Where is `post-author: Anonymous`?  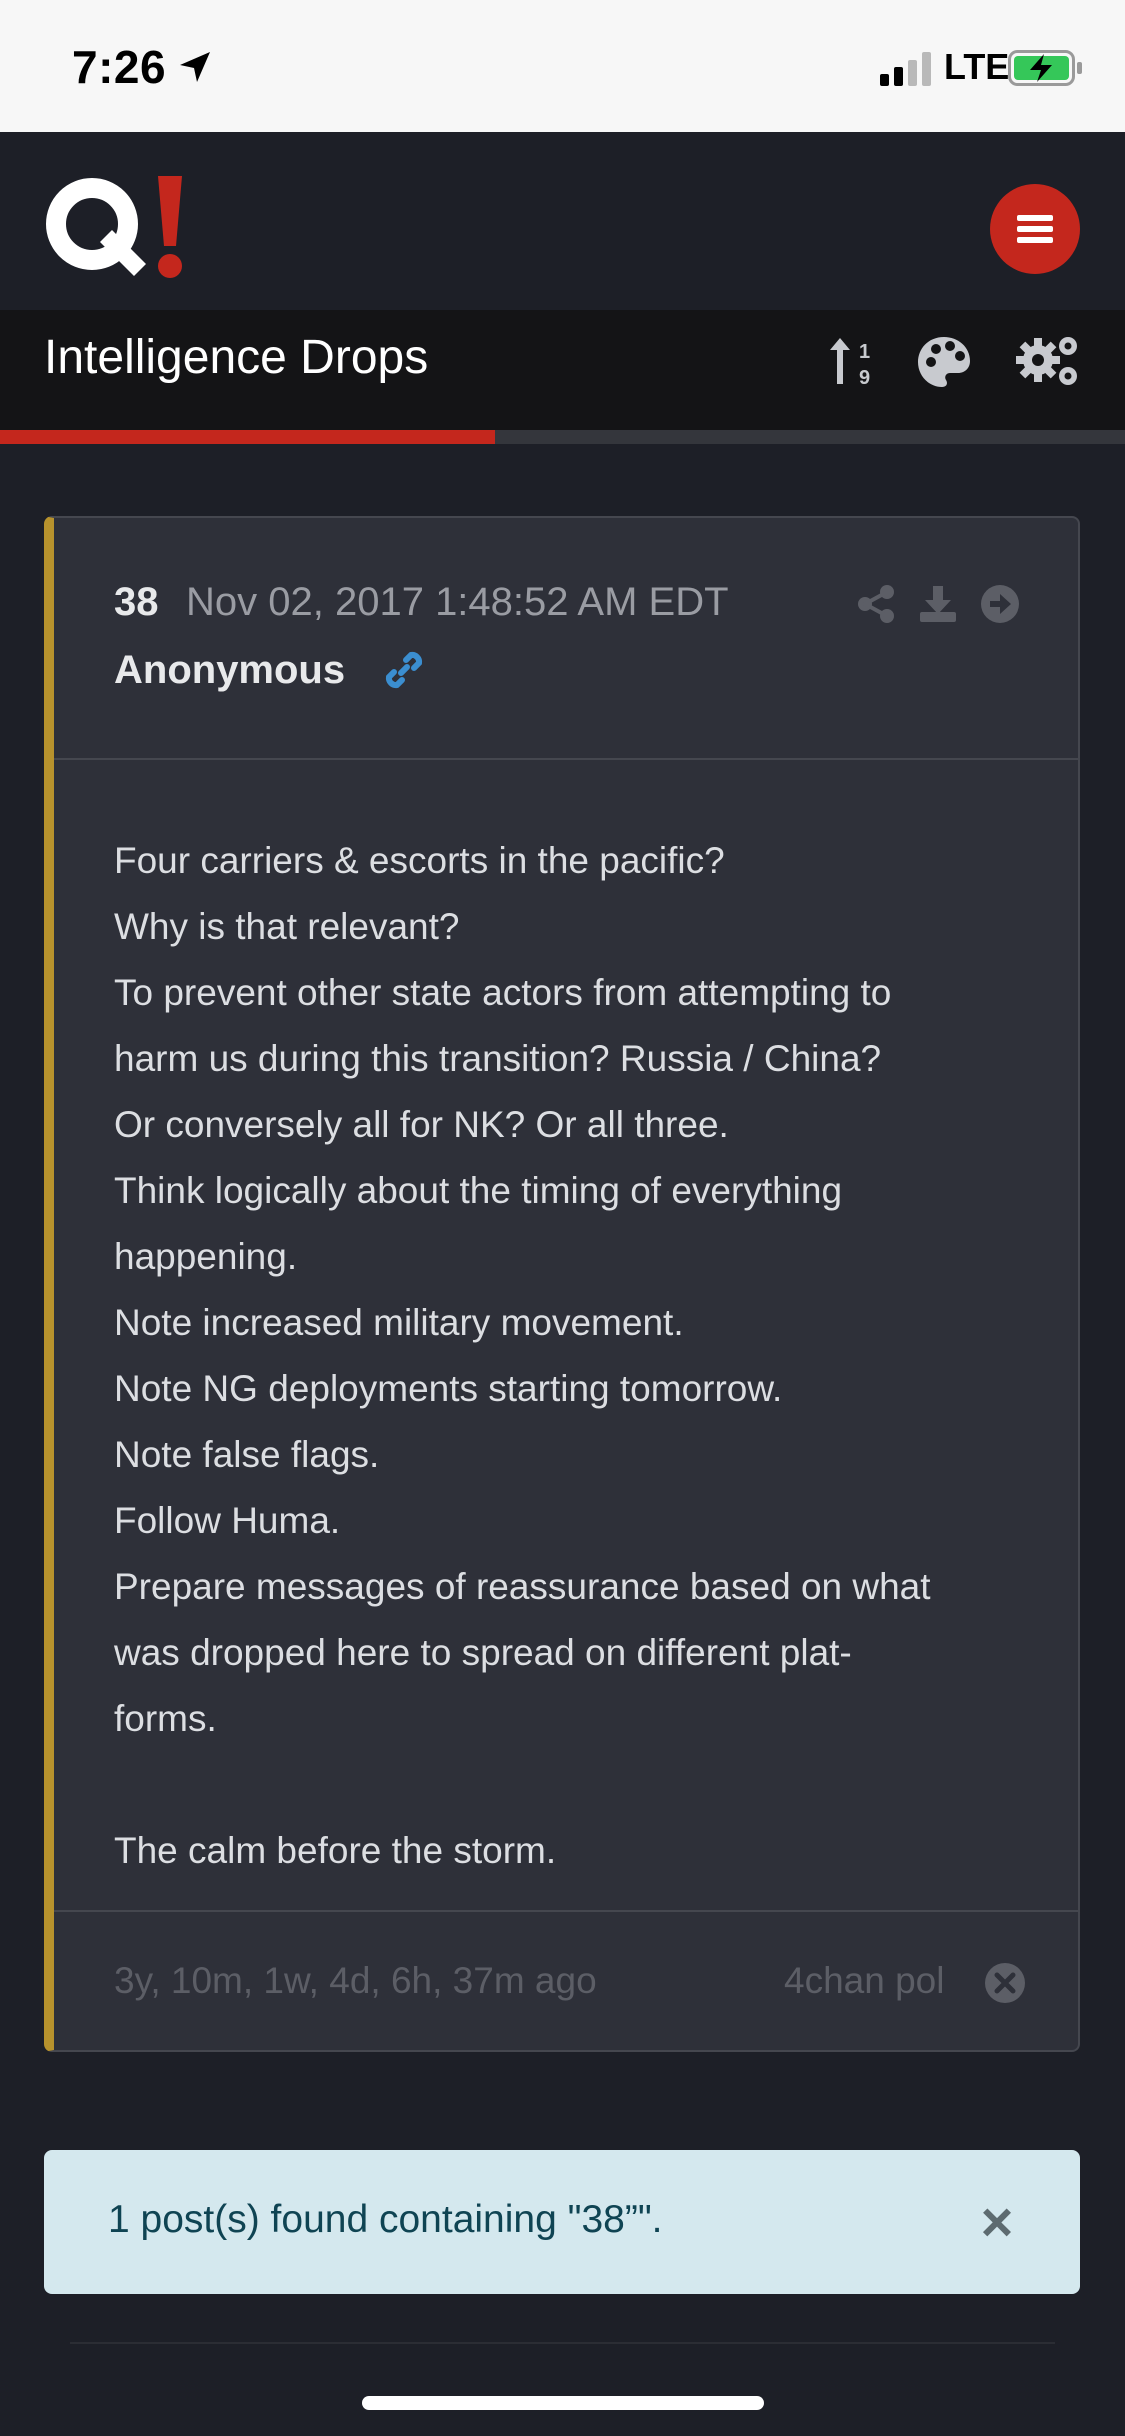
post-author: Anonymous is located at coordinates (230, 670).